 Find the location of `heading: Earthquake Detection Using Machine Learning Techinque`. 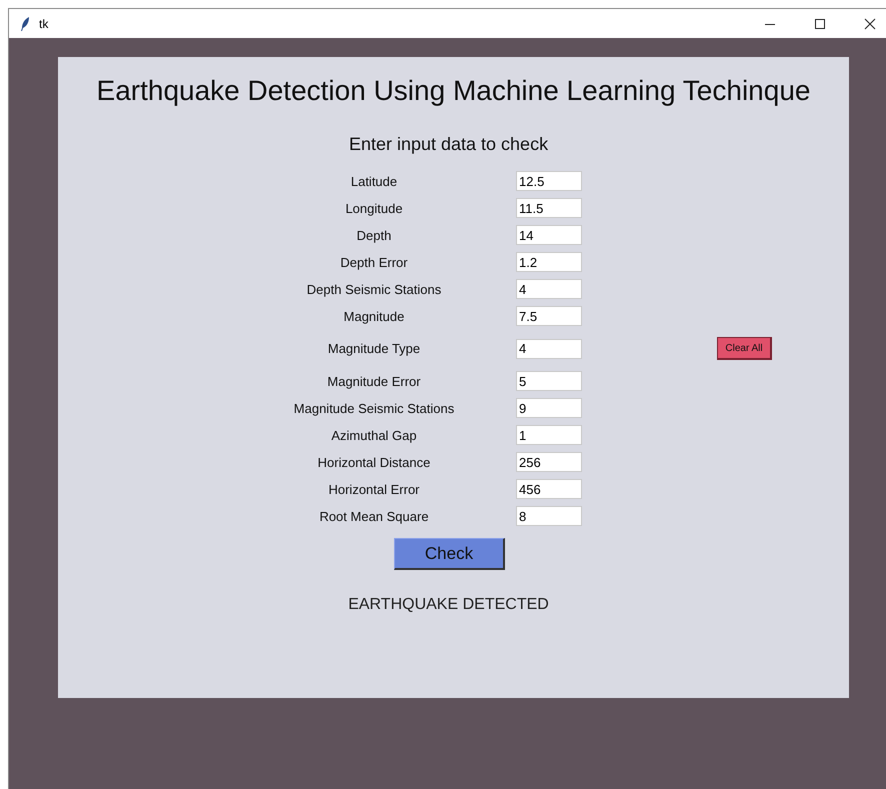

heading: Earthquake Detection Using Machine Learning Techinque is located at coordinates (453, 91).